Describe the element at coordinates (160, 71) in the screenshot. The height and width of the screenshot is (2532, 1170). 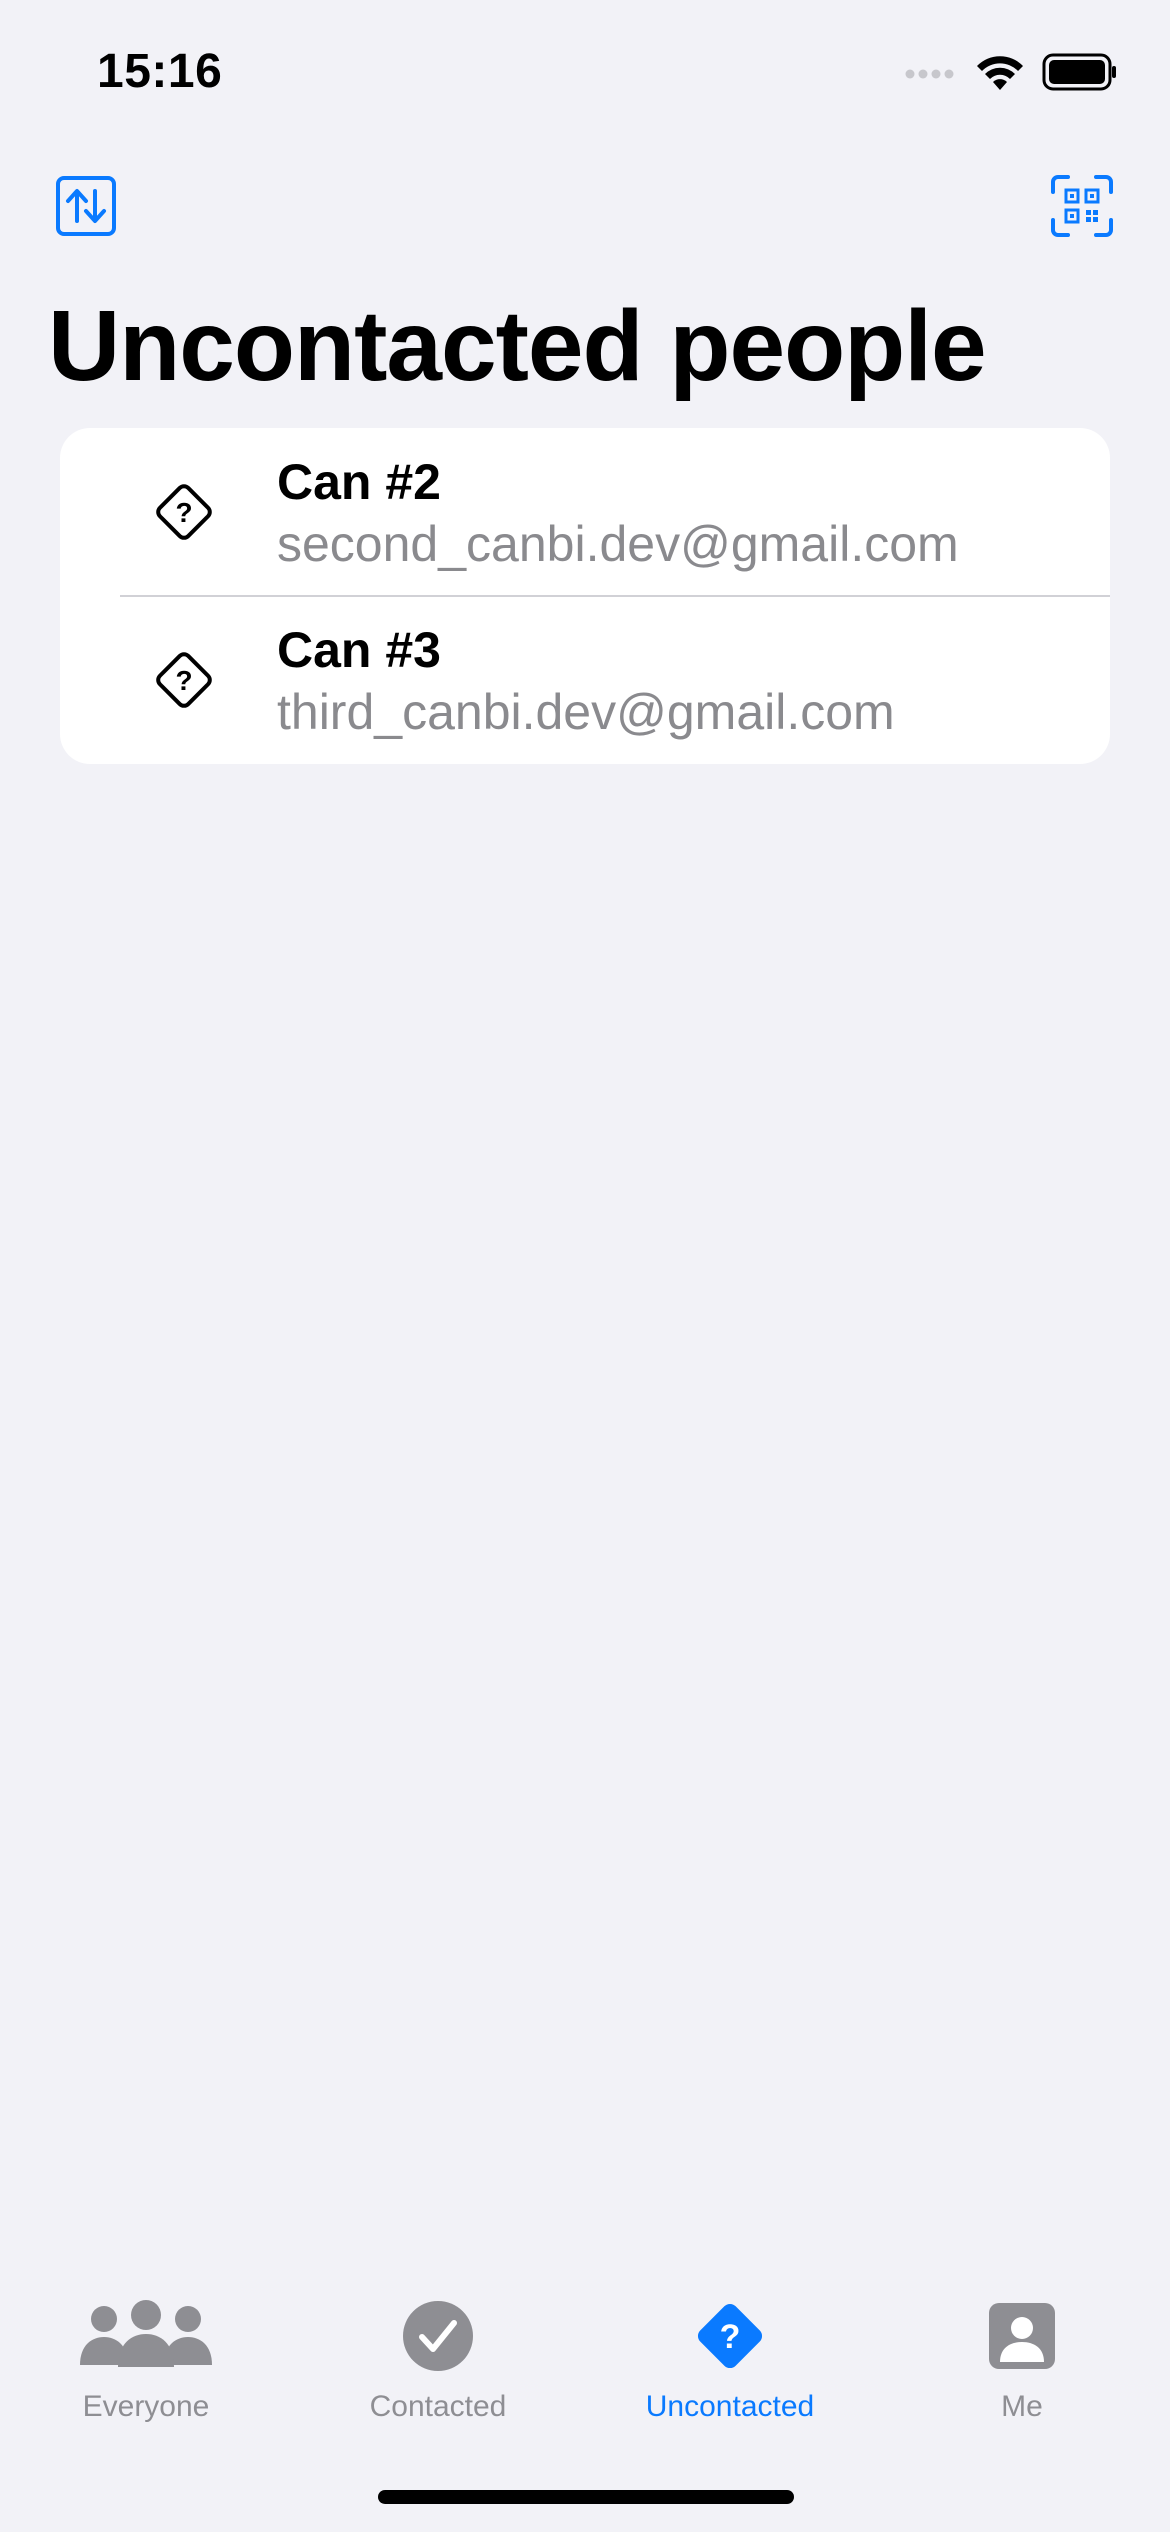
I see `status-time: 15:16` at that location.